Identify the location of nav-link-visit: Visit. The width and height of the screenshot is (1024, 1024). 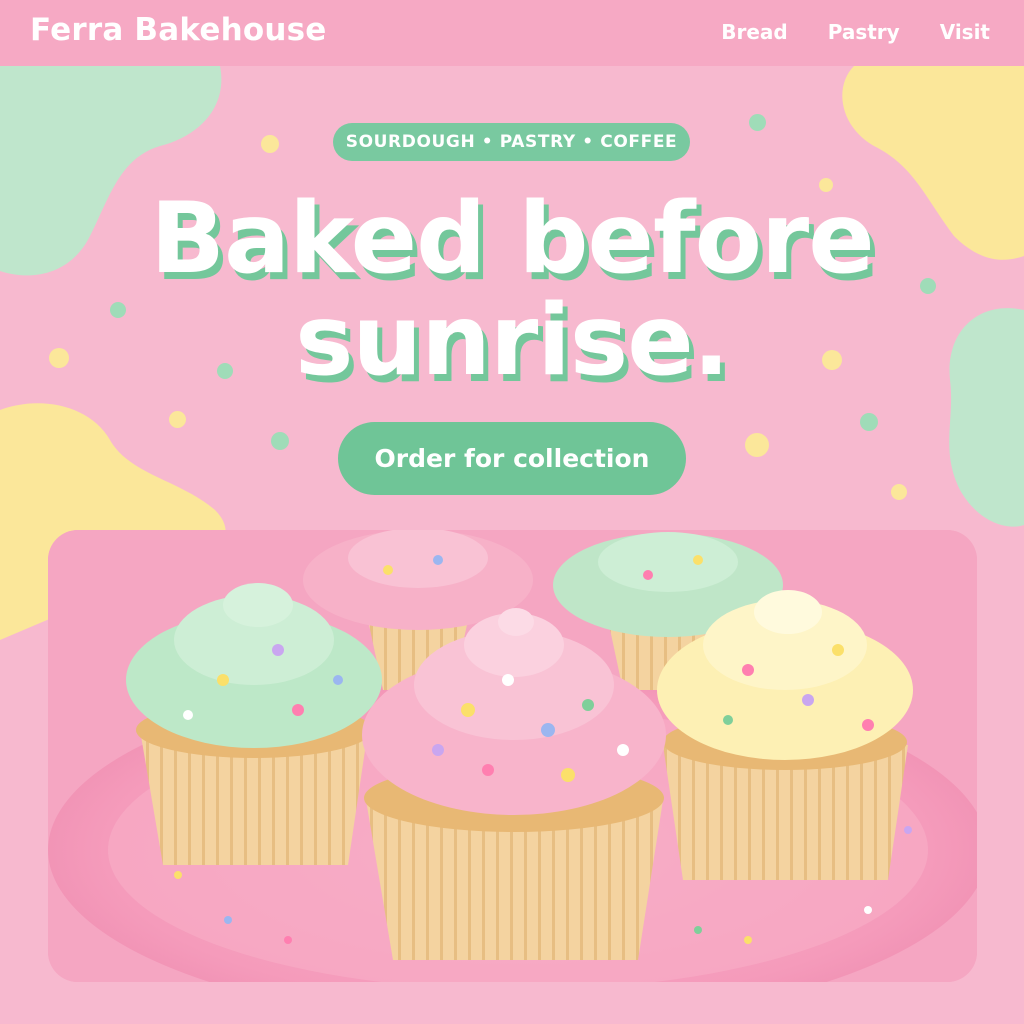
(965, 32).